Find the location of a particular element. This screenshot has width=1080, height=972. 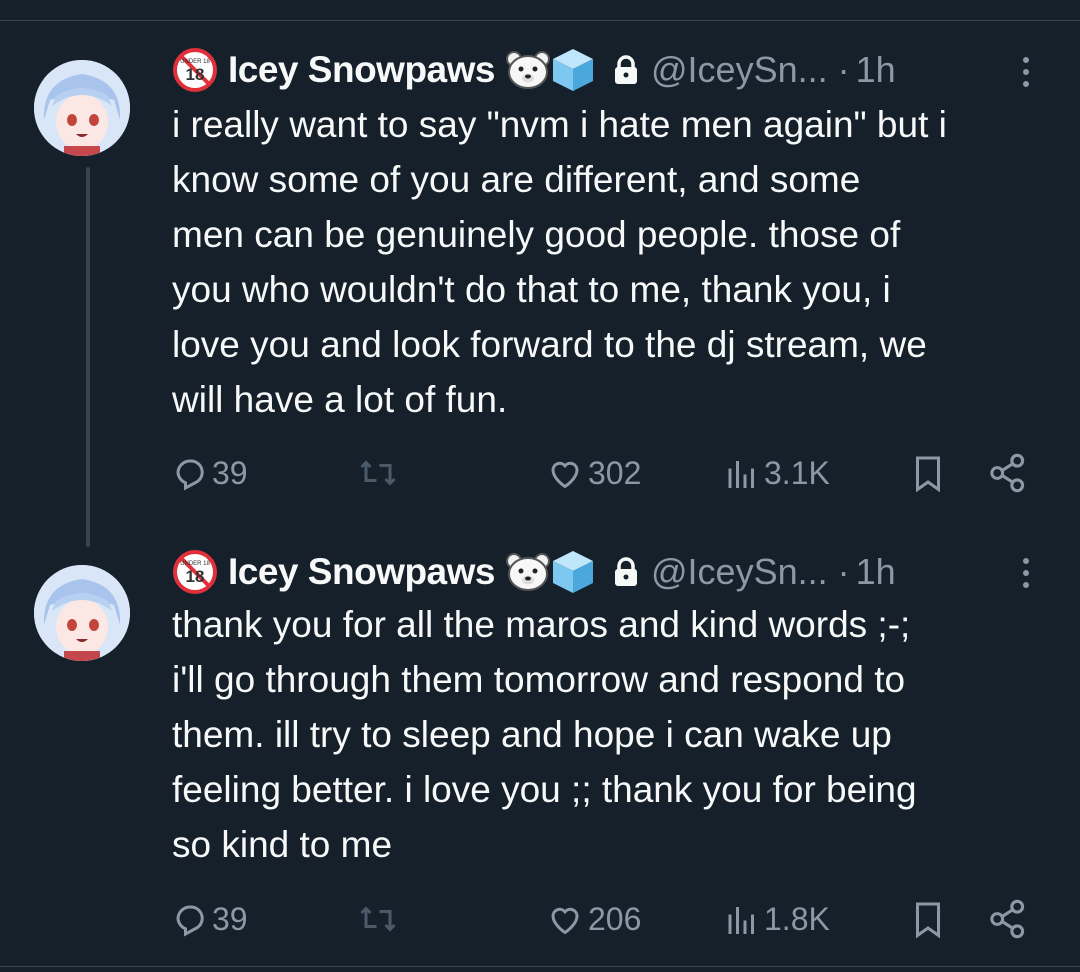

views-count: 1.8K is located at coordinates (797, 918).